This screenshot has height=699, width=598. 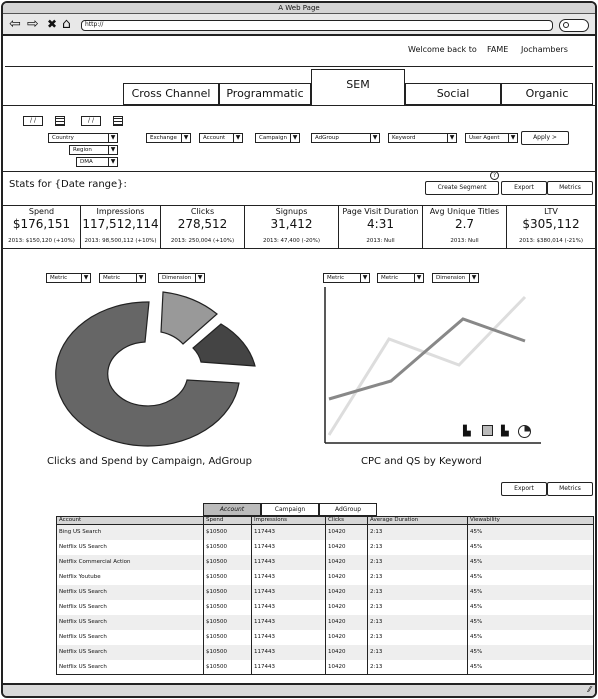 What do you see at coordinates (551, 224) in the screenshot?
I see `stat-value: $305,112` at bounding box center [551, 224].